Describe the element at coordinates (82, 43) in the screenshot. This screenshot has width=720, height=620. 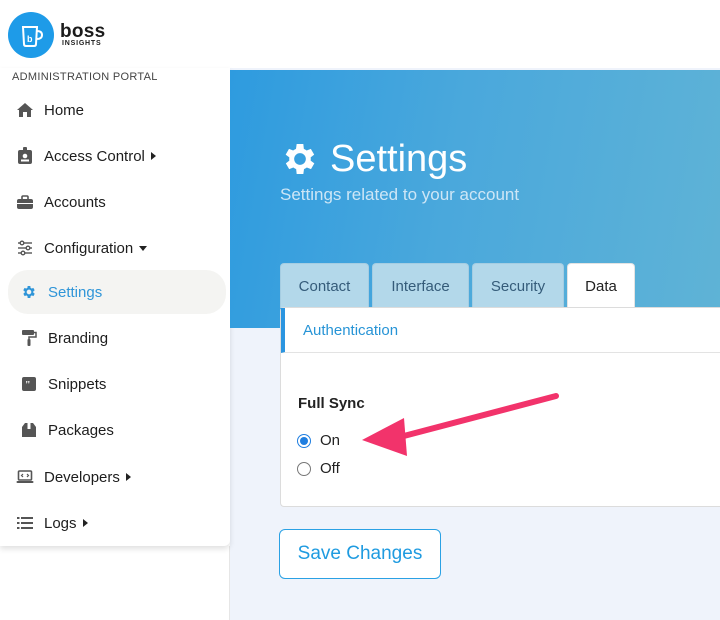
I see `brand-tagline: INSIGHTS` at that location.